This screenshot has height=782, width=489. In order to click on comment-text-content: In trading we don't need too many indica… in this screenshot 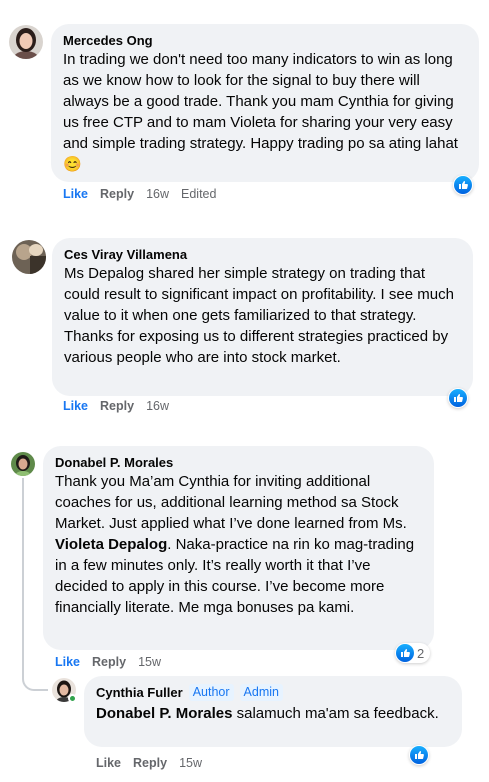, I will do `click(260, 101)`.